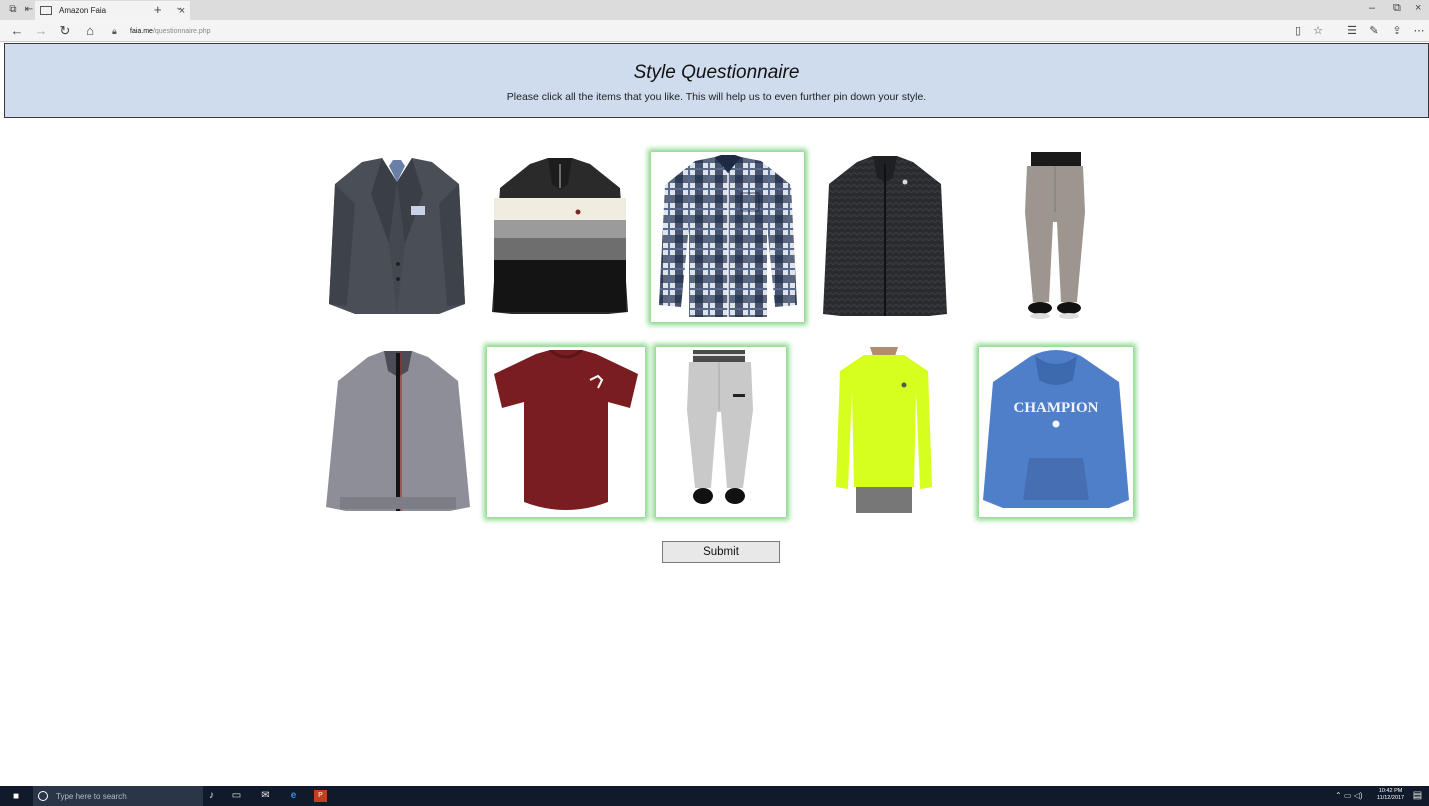 Image resolution: width=1429 pixels, height=806 pixels. Describe the element at coordinates (1418, 8) in the screenshot. I see `close-window-icon: ×` at that location.